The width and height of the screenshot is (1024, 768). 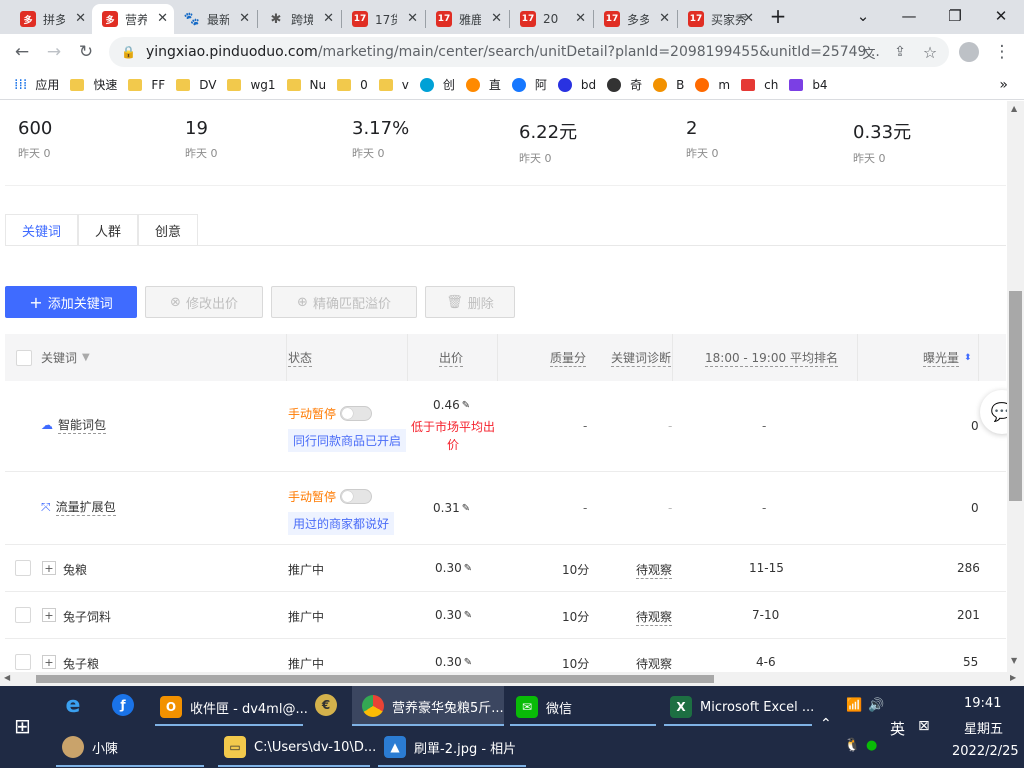 I want to click on browser-tab: 多拼多多✕, so click(x=51, y=19).